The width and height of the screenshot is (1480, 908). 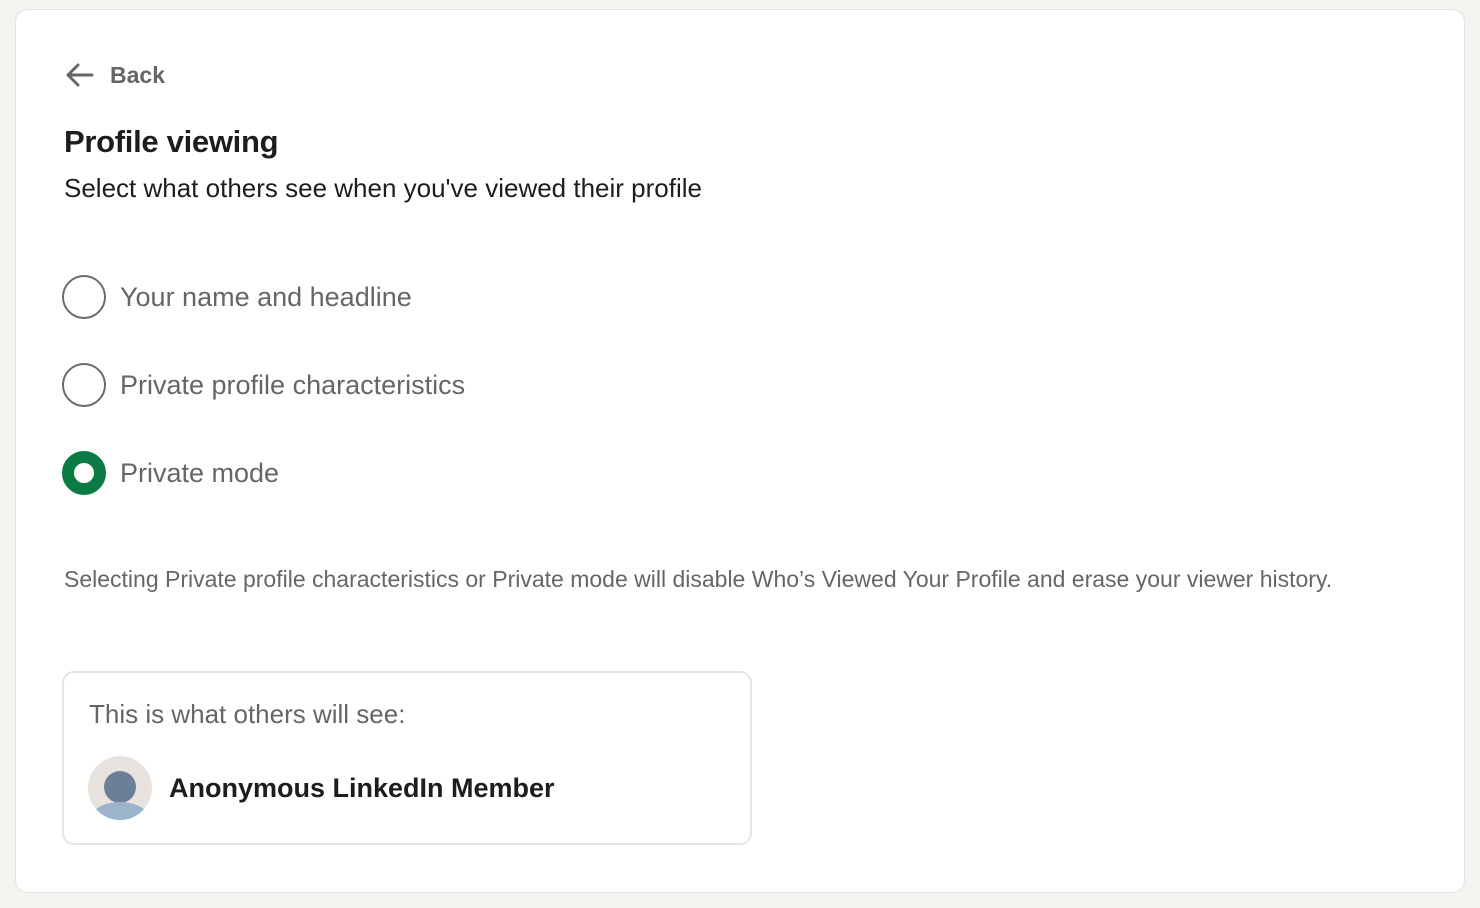 I want to click on page-title: Profile viewing, so click(x=171, y=141).